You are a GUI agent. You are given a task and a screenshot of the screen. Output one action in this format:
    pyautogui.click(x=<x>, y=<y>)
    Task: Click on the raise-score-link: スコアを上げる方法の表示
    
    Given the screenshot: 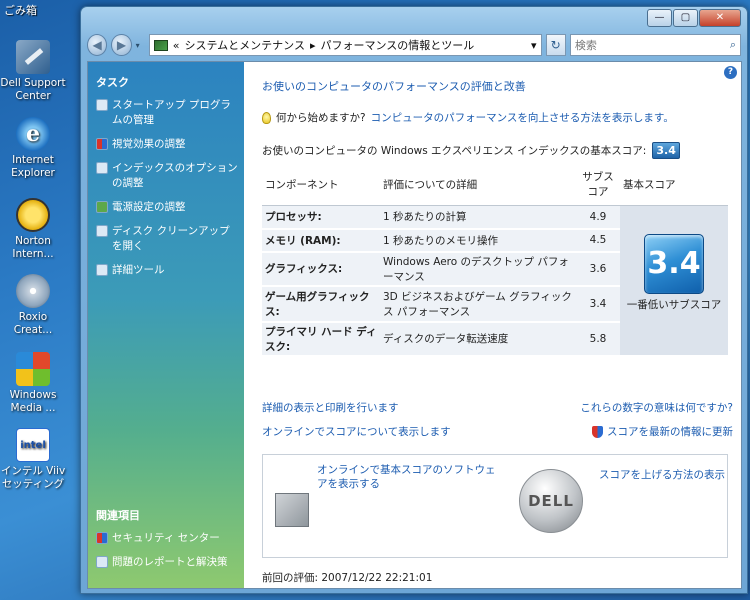 What is the action you would take?
    pyautogui.click(x=662, y=474)
    